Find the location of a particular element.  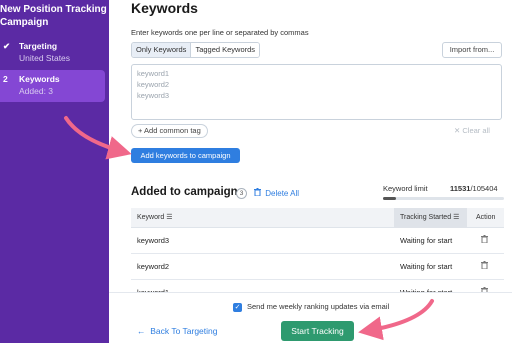

back-to-targeting-link: ← Back To Targeting is located at coordinates (177, 331).